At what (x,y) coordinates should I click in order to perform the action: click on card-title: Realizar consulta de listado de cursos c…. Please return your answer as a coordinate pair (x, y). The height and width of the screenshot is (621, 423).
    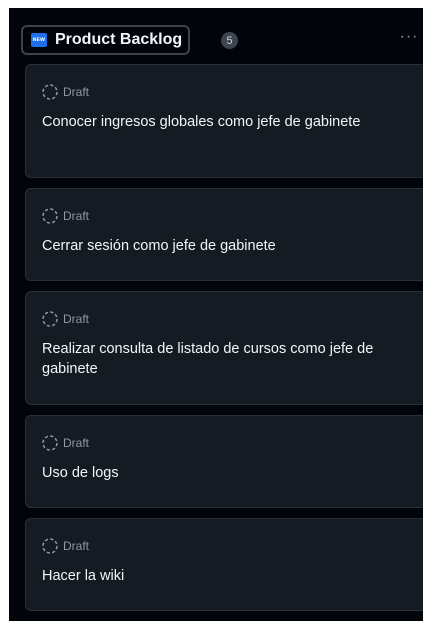
    Looking at the image, I should click on (224, 359).